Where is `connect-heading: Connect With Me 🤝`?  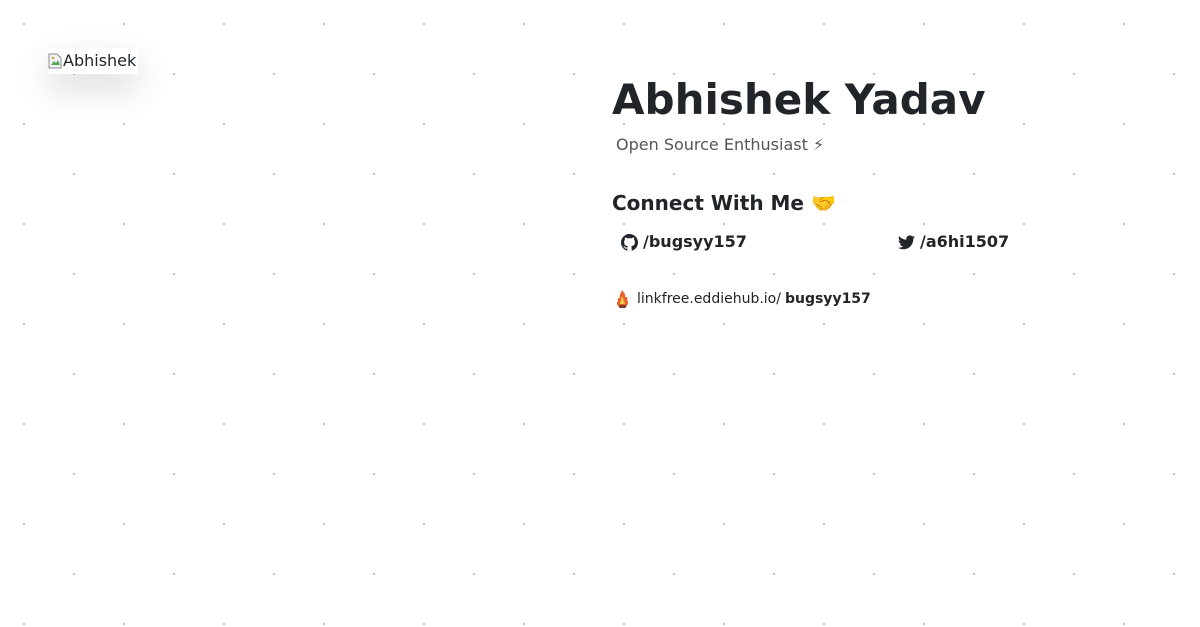 connect-heading: Connect With Me 🤝 is located at coordinates (724, 203).